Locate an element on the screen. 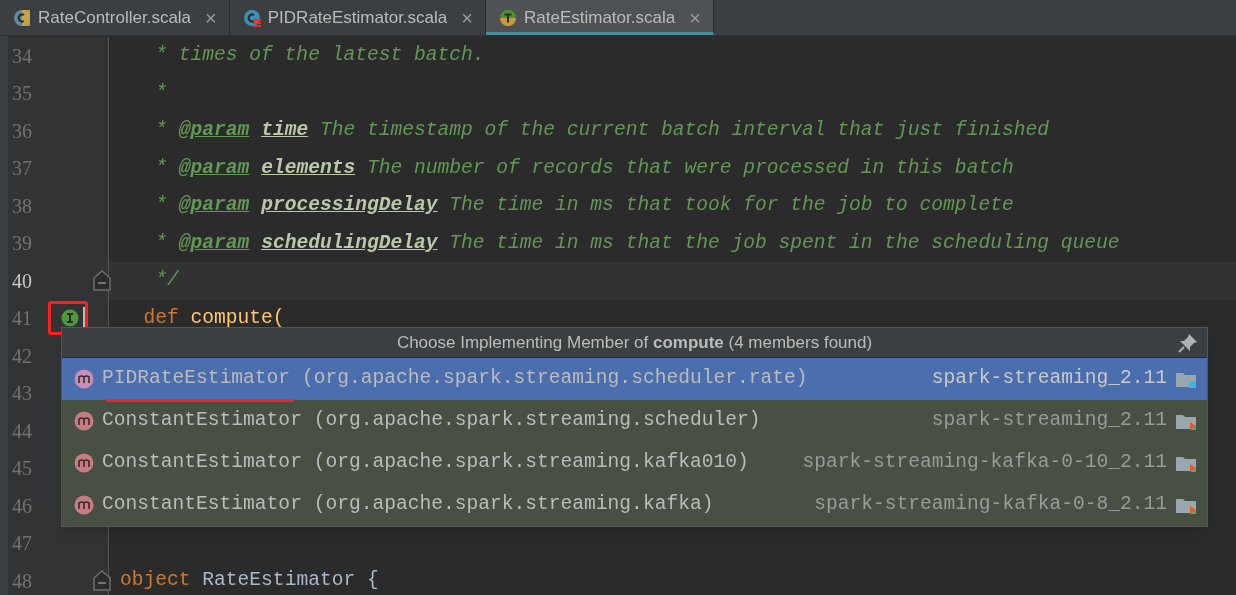 Image resolution: width=1236 pixels, height=595 pixels. tab-label: RateEstimator.scala is located at coordinates (599, 17).